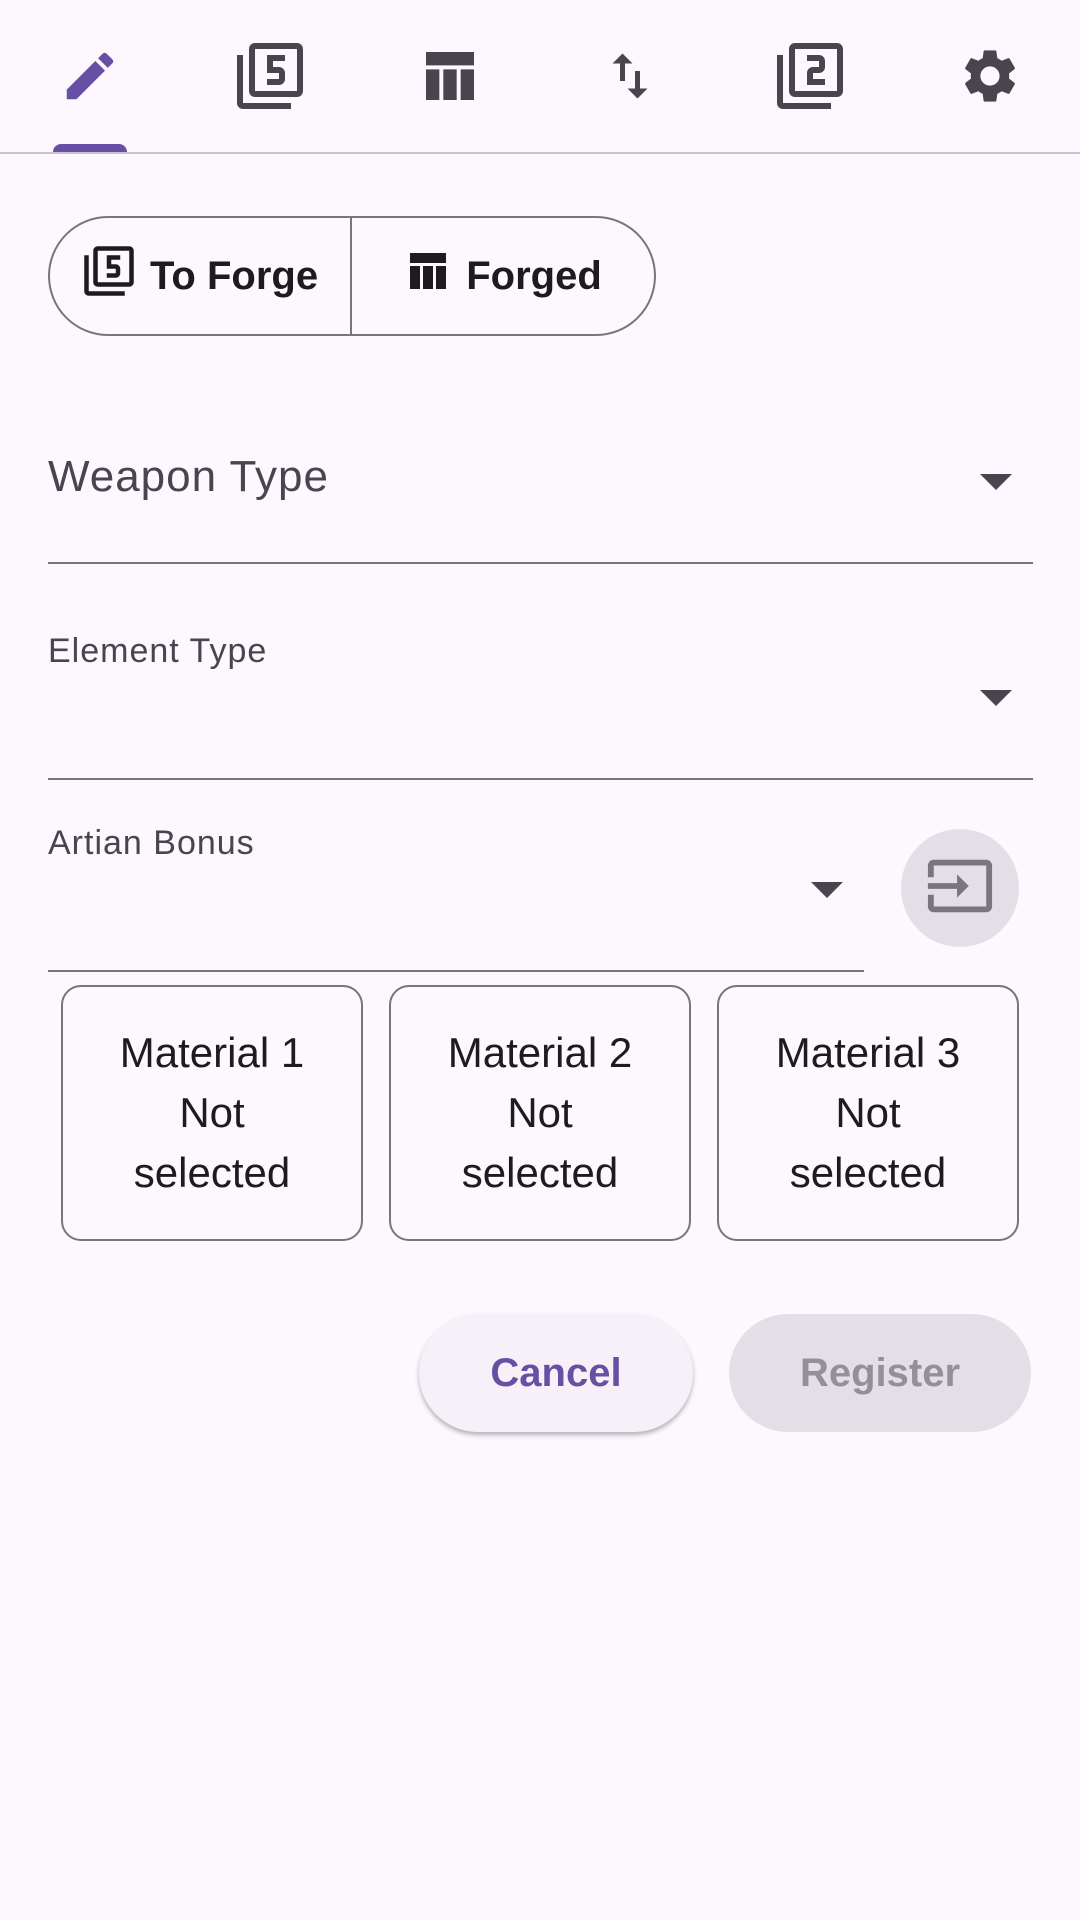  Describe the element at coordinates (456, 892) in the screenshot. I see `artian-bonus-dropdown: Artian Bonus` at that location.